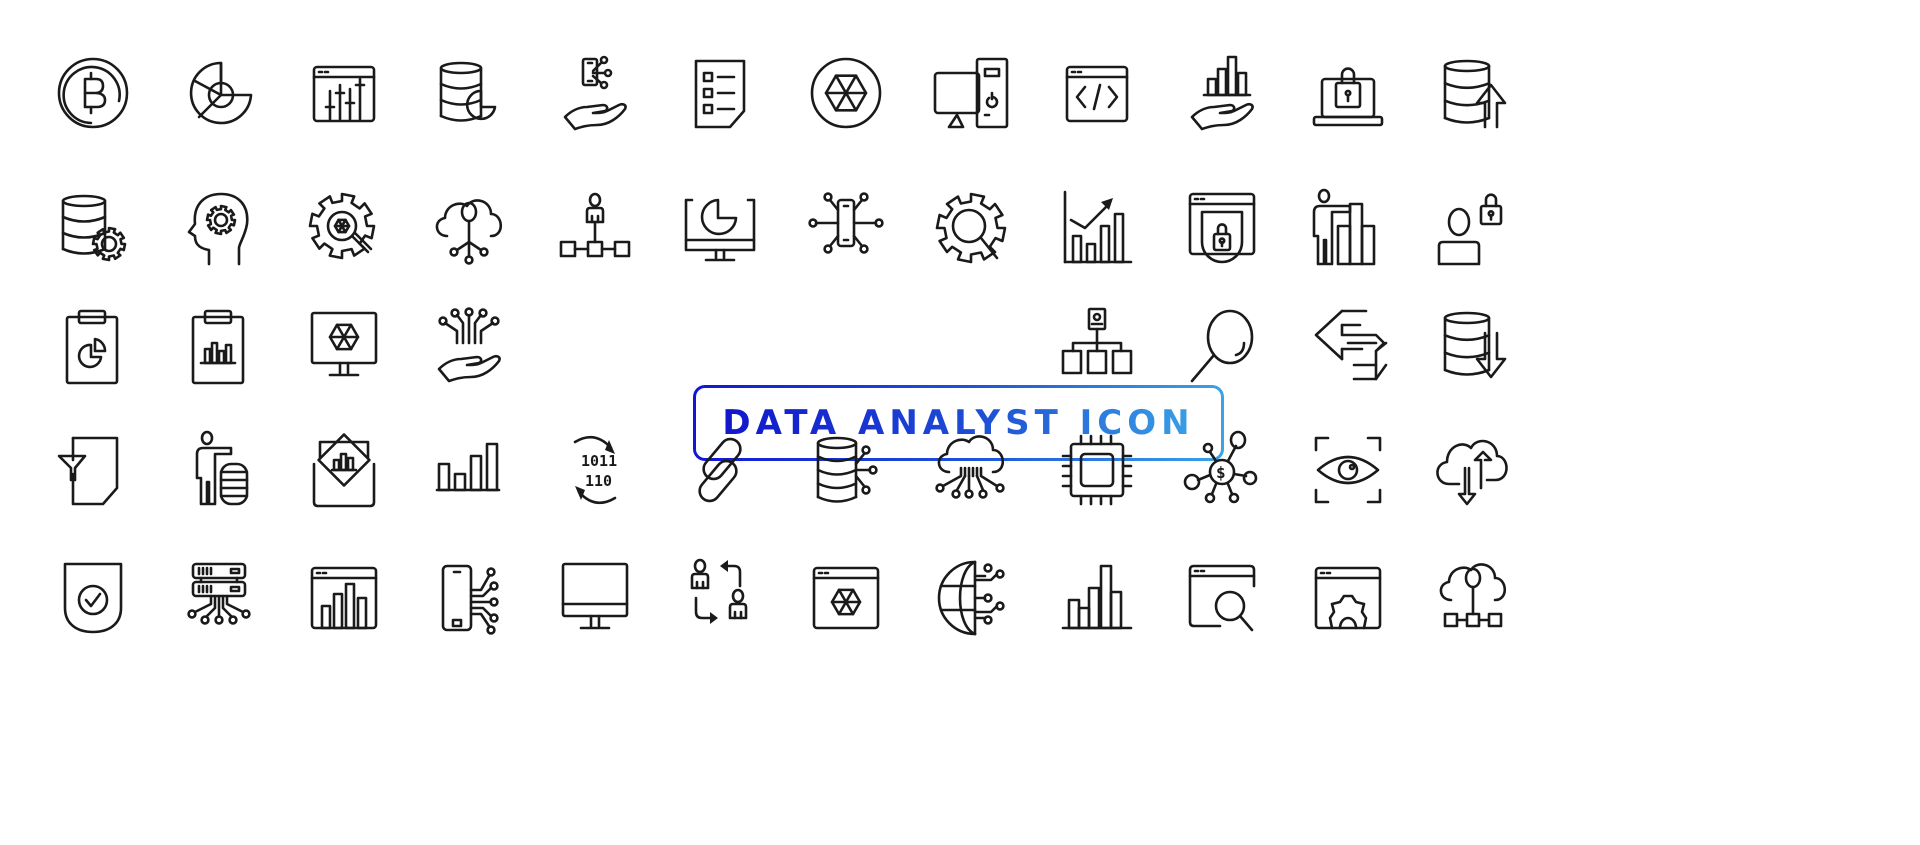 Image resolution: width=1920 pixels, height=845 pixels. Describe the element at coordinates (1348, 470) in the screenshot. I see `eye-scan-icon` at that location.